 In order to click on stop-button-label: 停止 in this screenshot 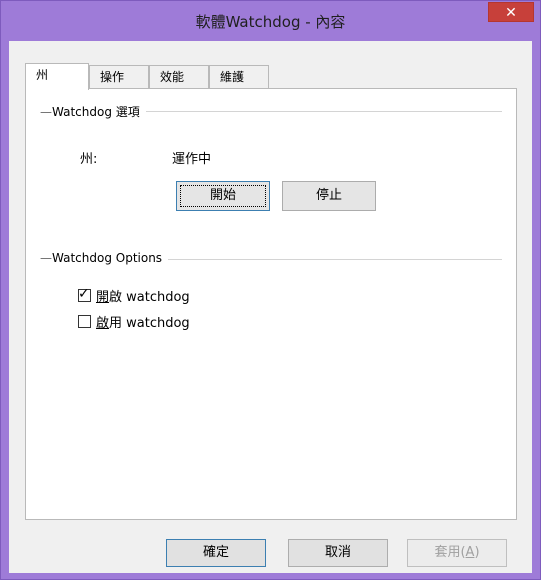, I will do `click(328, 195)`.